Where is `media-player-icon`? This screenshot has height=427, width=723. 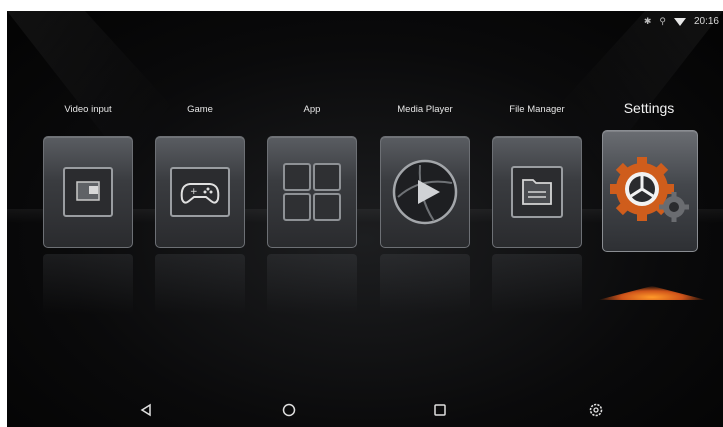 media-player-icon is located at coordinates (425, 192).